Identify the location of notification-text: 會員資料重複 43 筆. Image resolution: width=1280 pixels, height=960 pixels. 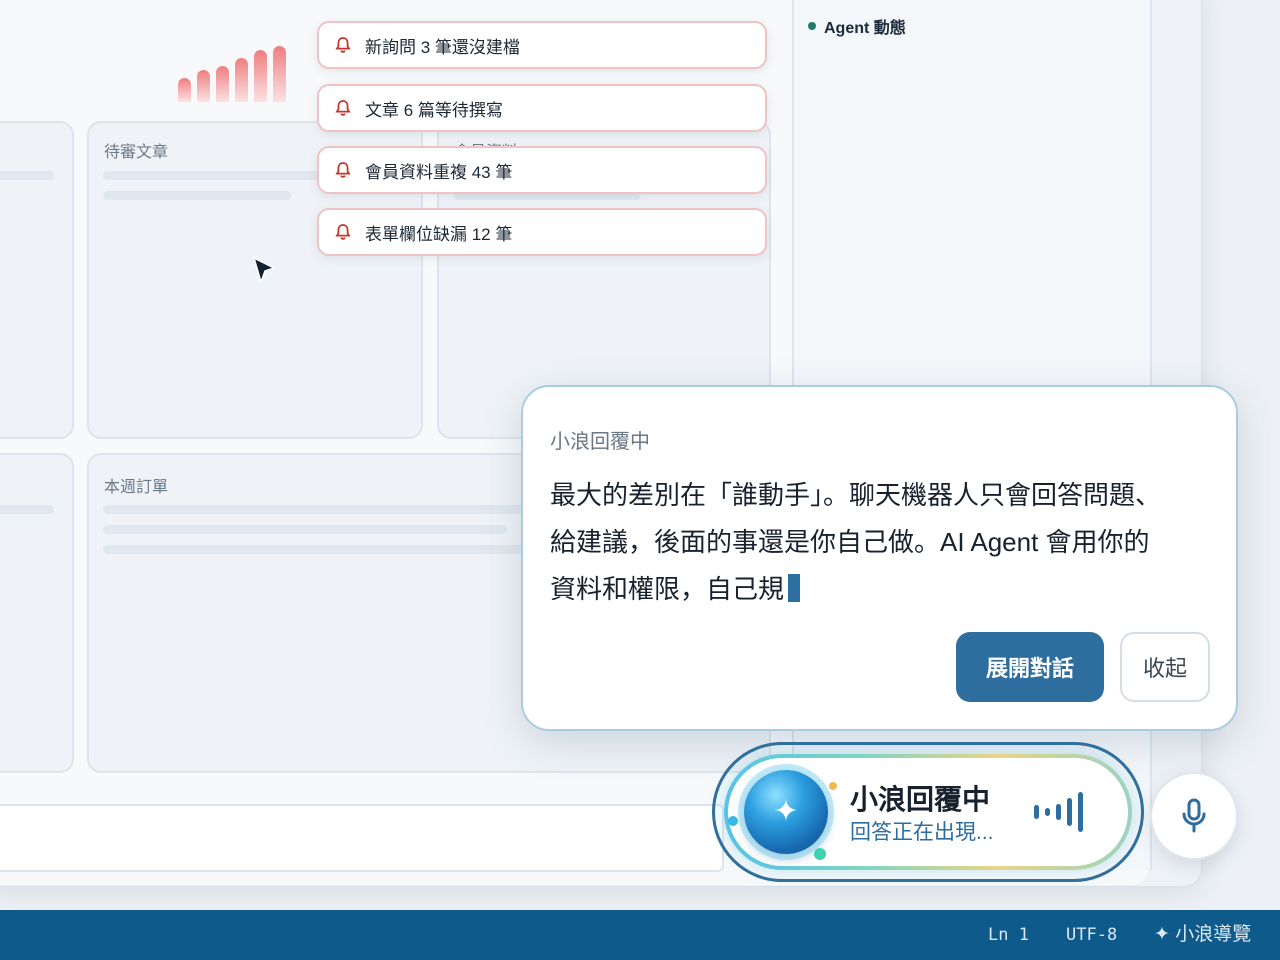
(439, 172).